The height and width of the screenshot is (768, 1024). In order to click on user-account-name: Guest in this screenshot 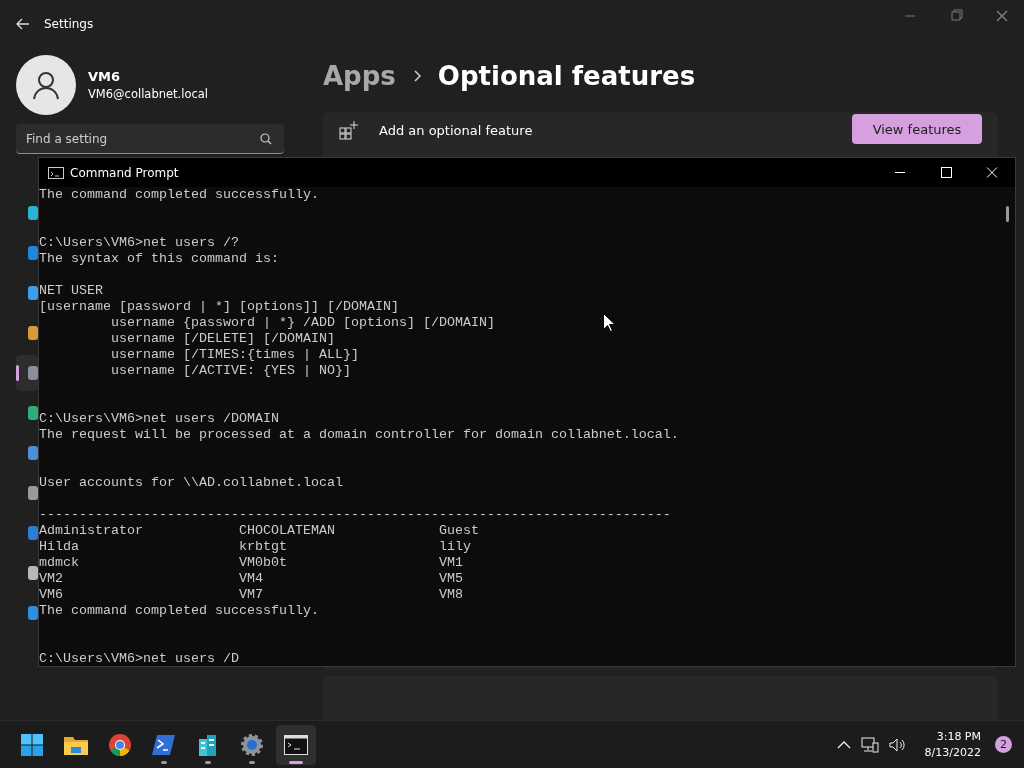, I will do `click(459, 530)`.